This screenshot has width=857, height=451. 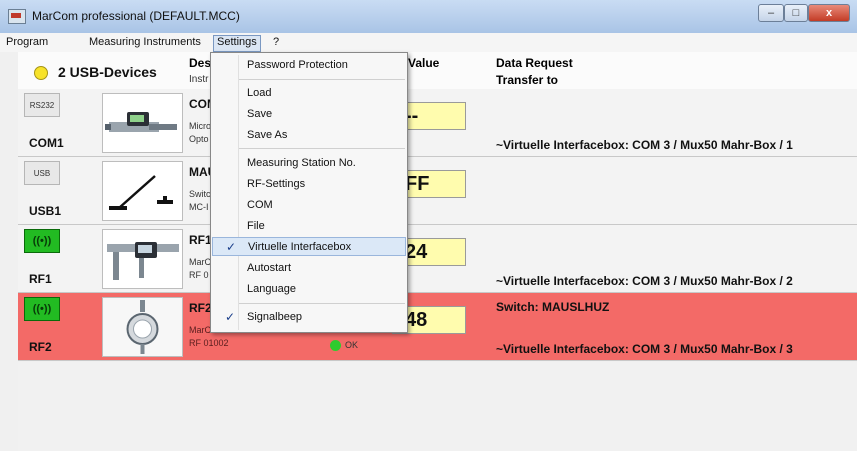 I want to click on device-row-usb1: USB USB1 MAU Switc MC-I FF, so click(x=437, y=191).